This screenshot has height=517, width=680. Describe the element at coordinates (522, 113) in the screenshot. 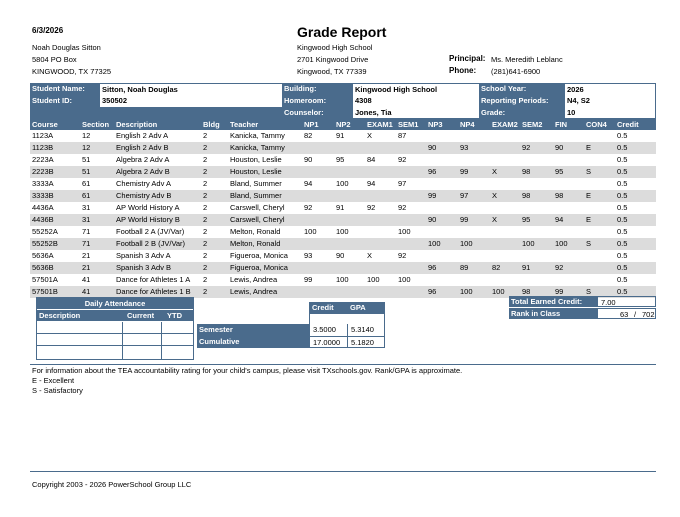

I see `grade-label: Grade:` at that location.